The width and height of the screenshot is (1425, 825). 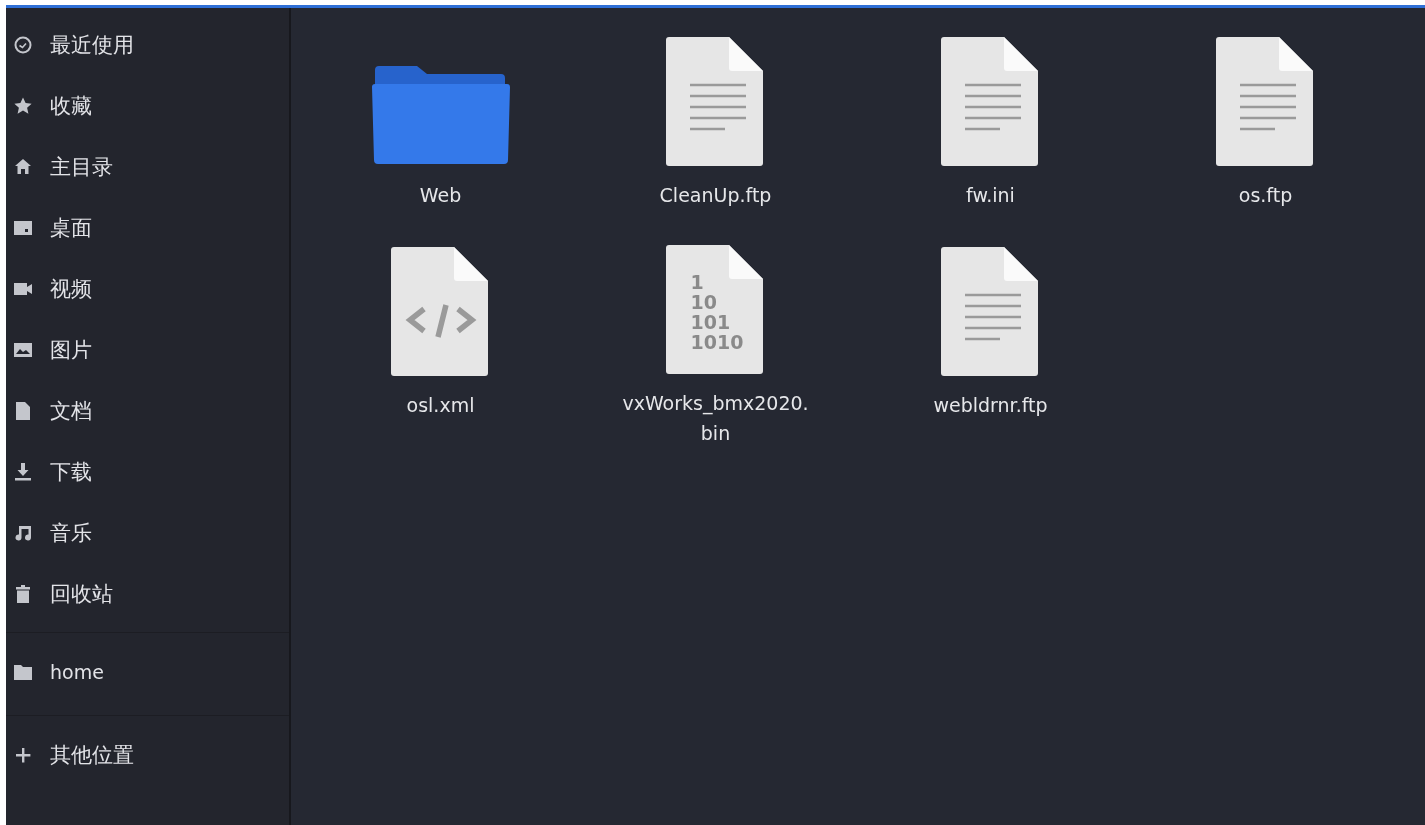 I want to click on sidebar-item: 最近使用, so click(x=147, y=44).